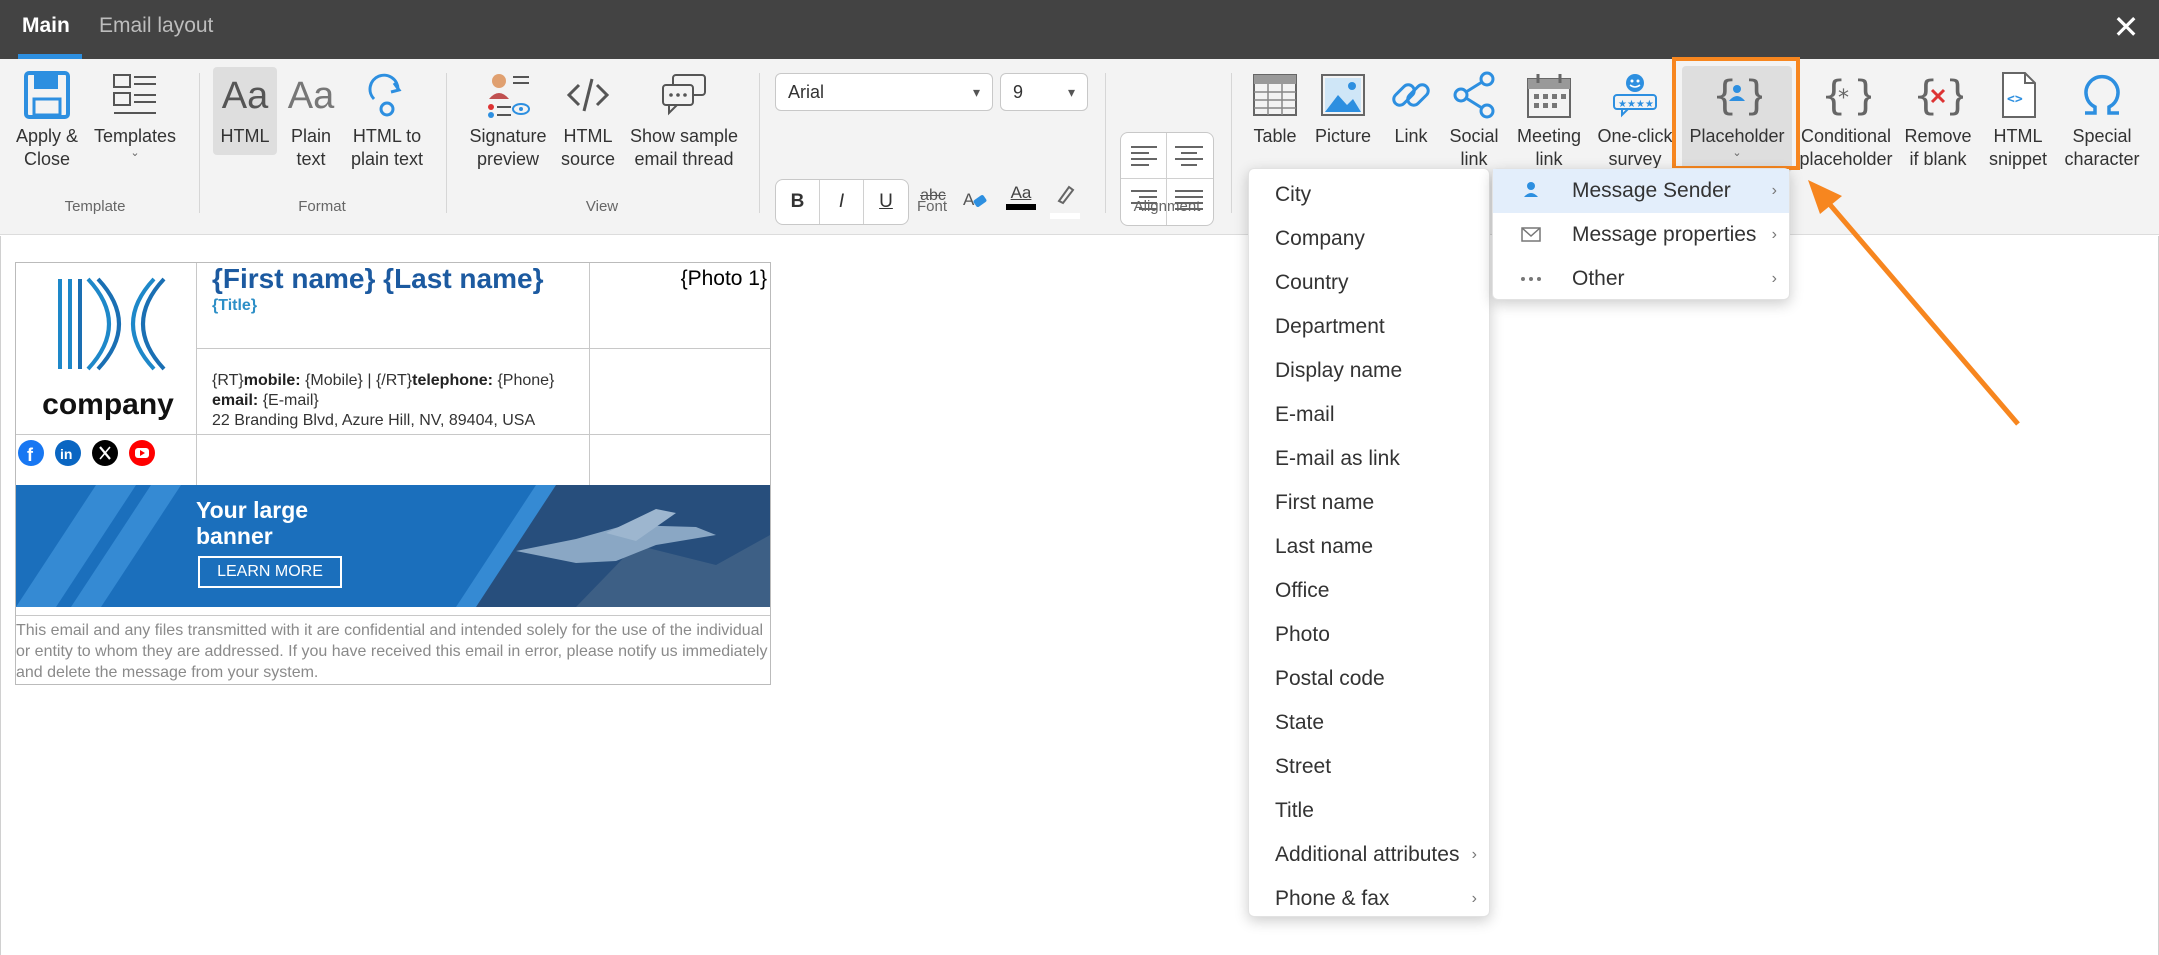 The width and height of the screenshot is (2159, 955). Describe the element at coordinates (105, 453) in the screenshot. I see `x-icon` at that location.